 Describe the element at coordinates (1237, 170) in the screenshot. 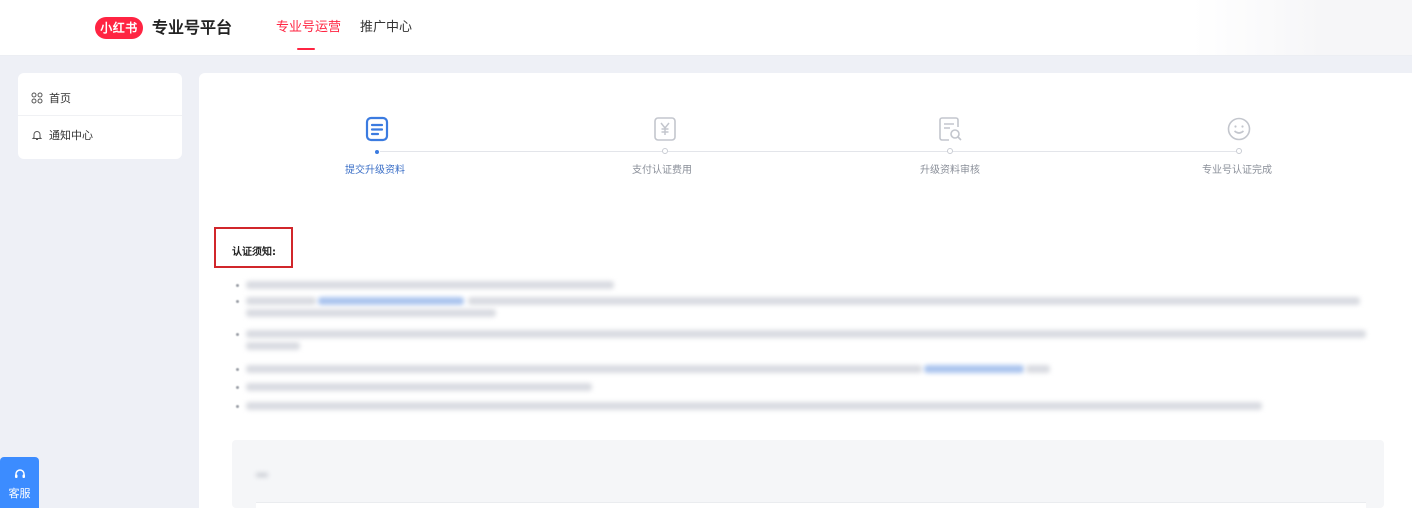

I see `step-label-complete: 专业号认证完成` at that location.